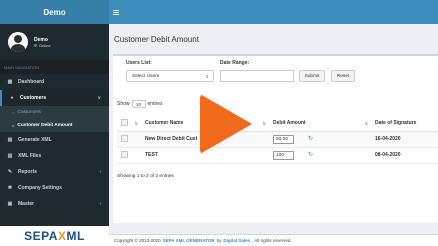 This screenshot has height=246, width=438. What do you see at coordinates (343, 76) in the screenshot?
I see `reset-button: Reset` at bounding box center [343, 76].